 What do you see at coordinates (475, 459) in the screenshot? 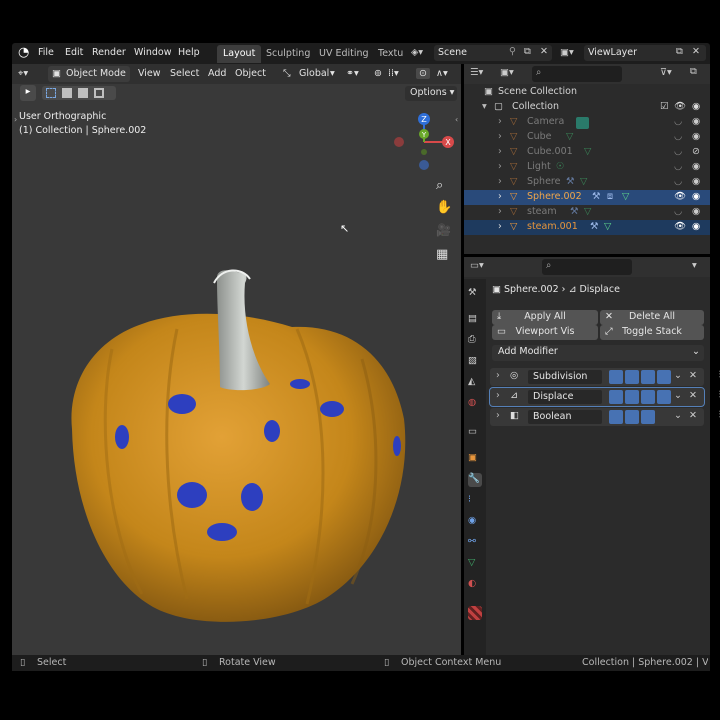
I see `object-tab-icon: ▣` at bounding box center [475, 459].